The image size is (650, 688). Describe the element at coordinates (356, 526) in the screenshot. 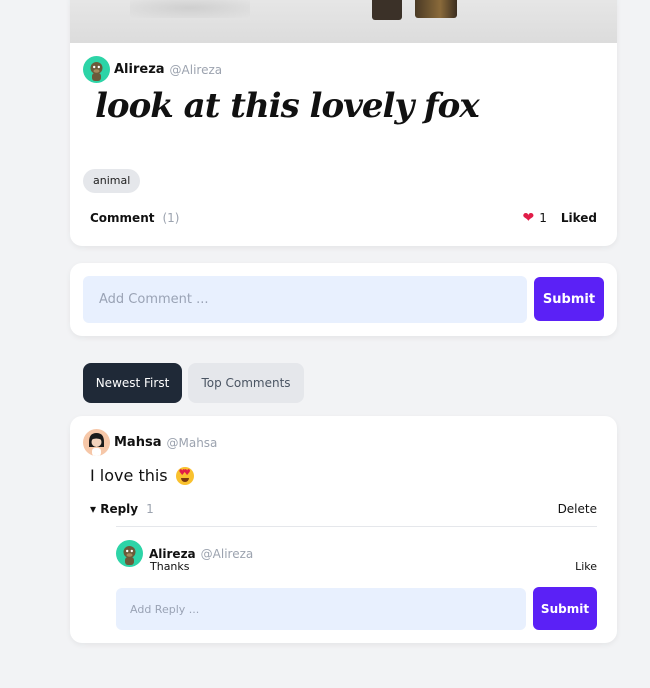

I see `divider` at that location.